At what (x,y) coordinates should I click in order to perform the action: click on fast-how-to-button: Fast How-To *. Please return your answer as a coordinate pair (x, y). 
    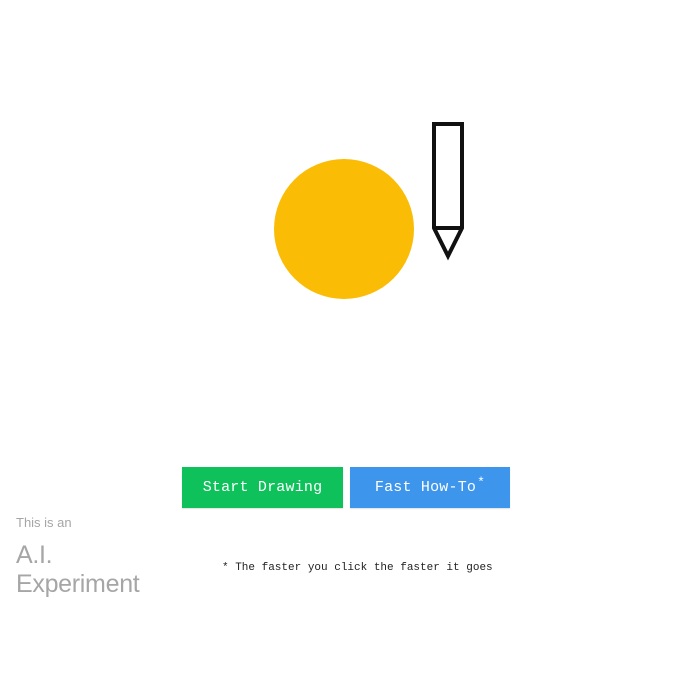
    Looking at the image, I should click on (430, 487).